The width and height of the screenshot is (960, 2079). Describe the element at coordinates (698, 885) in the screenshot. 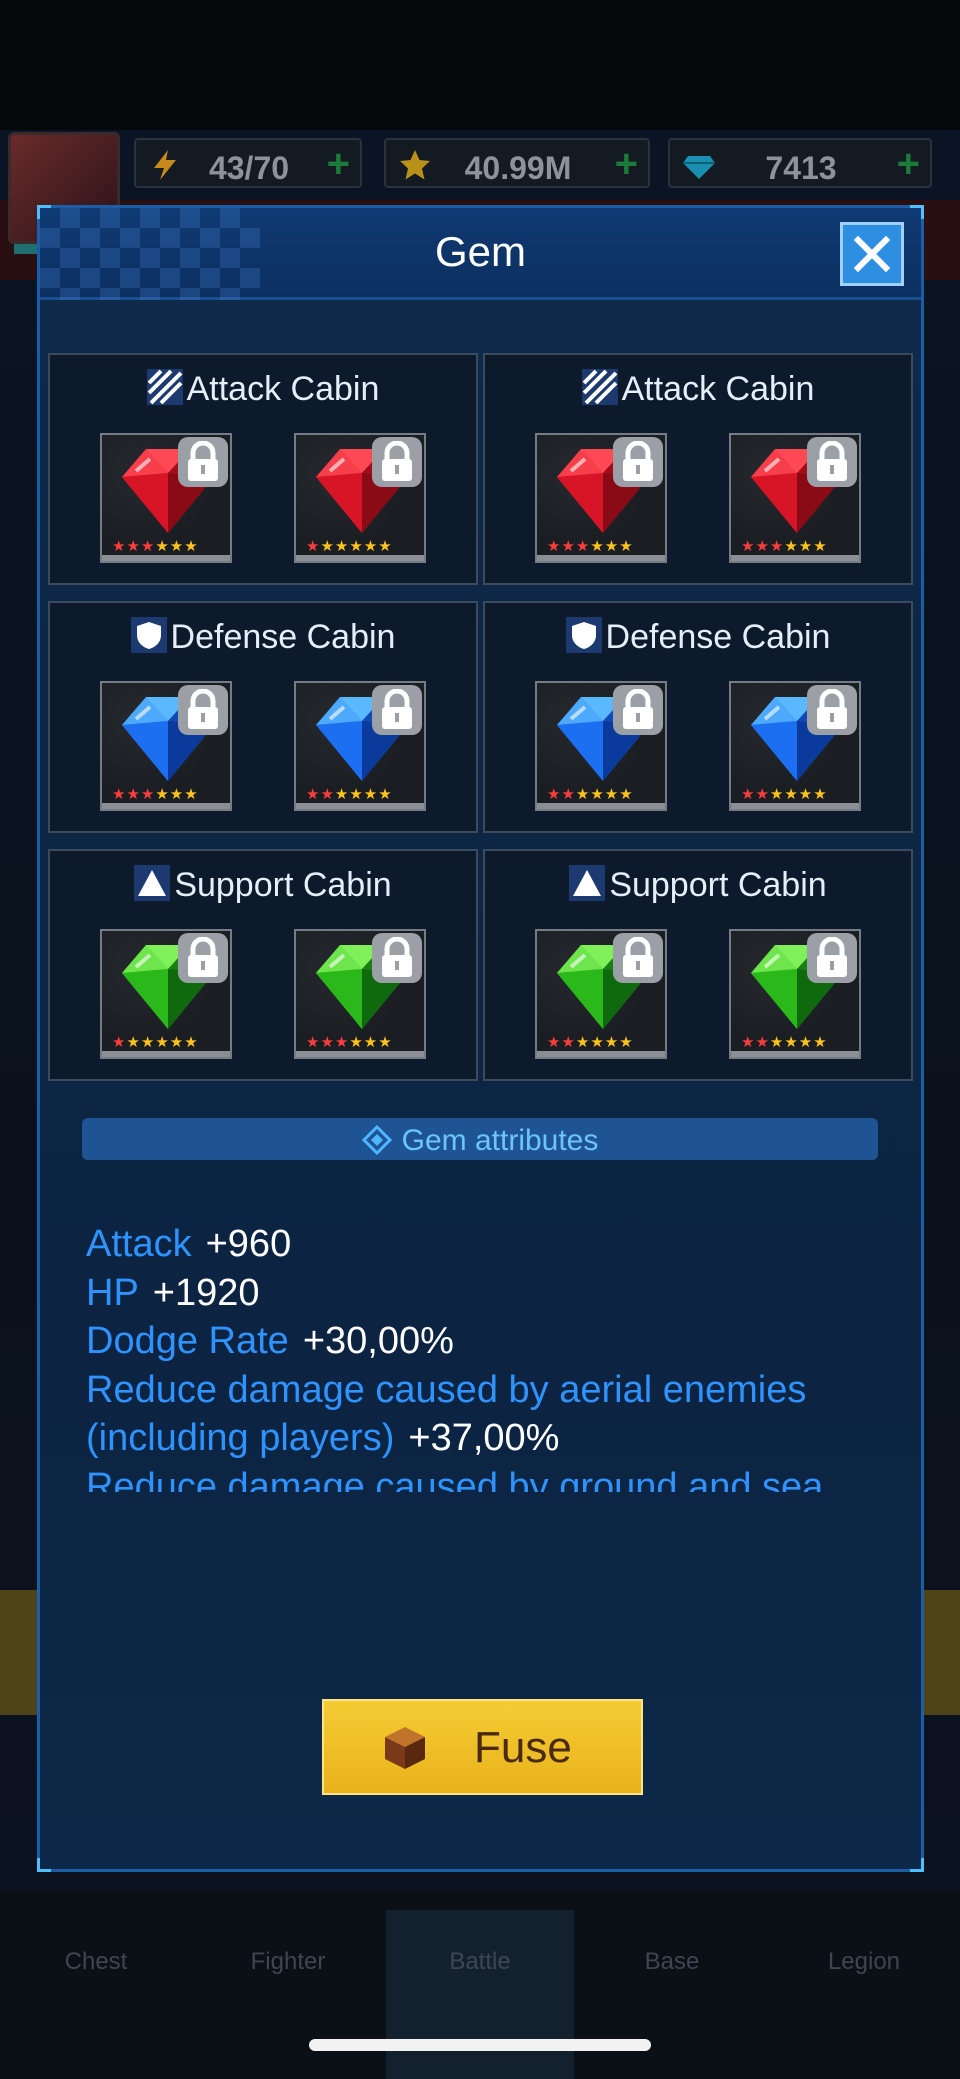

I see `cabin-title: Support Cabin` at that location.